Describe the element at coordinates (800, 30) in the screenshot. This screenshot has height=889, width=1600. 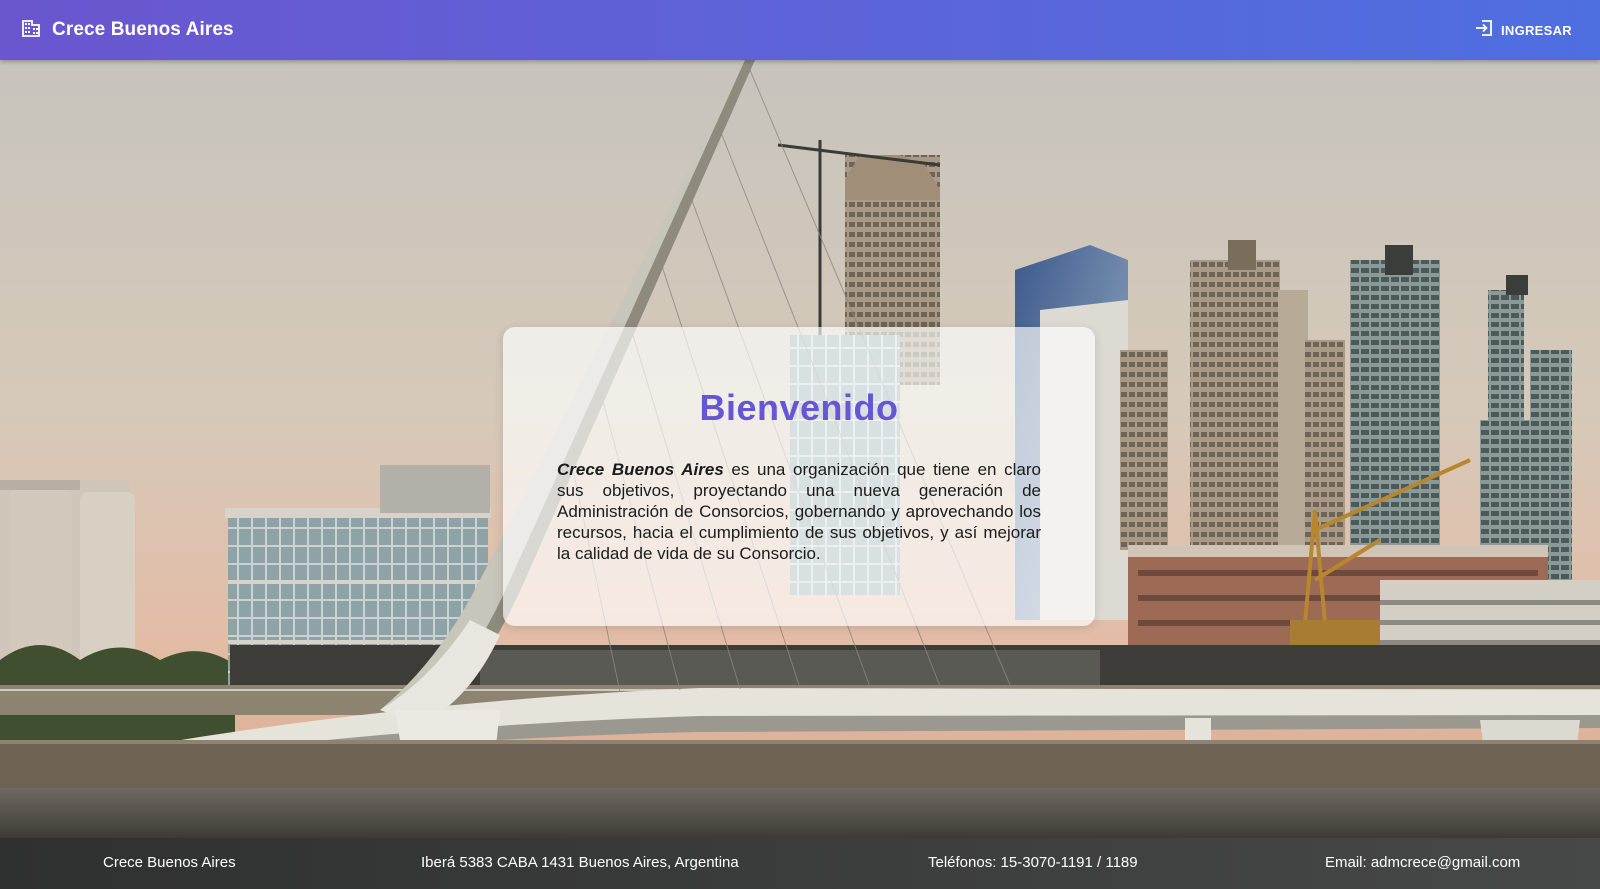
I see `top-app-bar: Crece Buenos Aires INGRESAR` at that location.